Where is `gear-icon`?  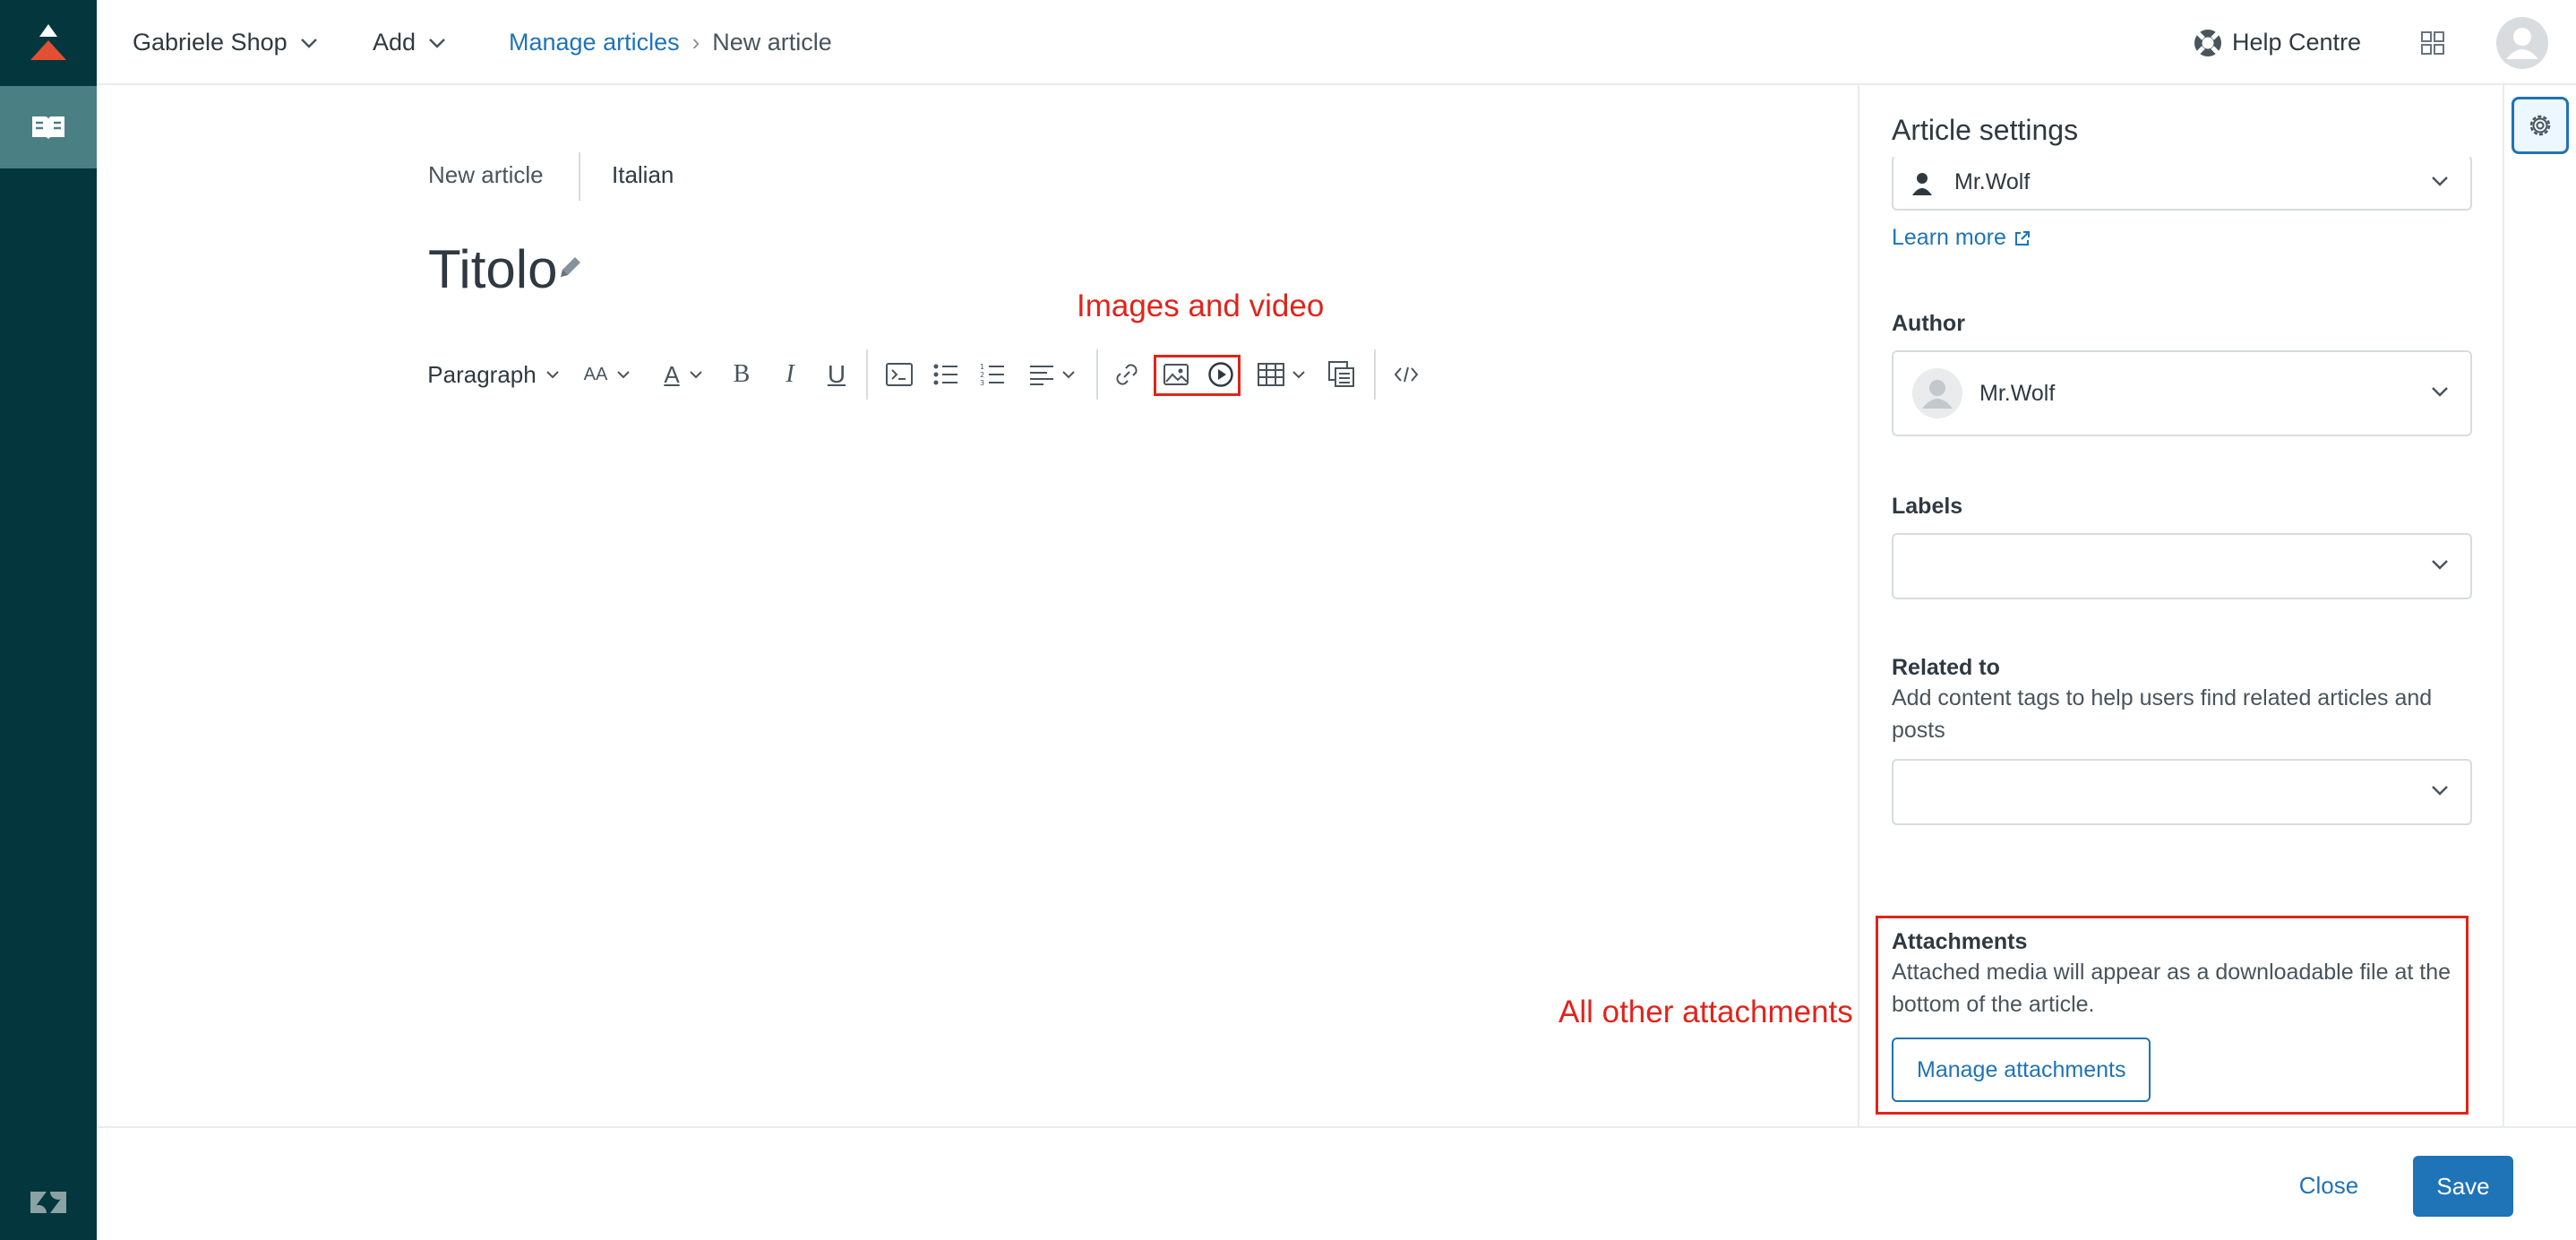 gear-icon is located at coordinates (2540, 126).